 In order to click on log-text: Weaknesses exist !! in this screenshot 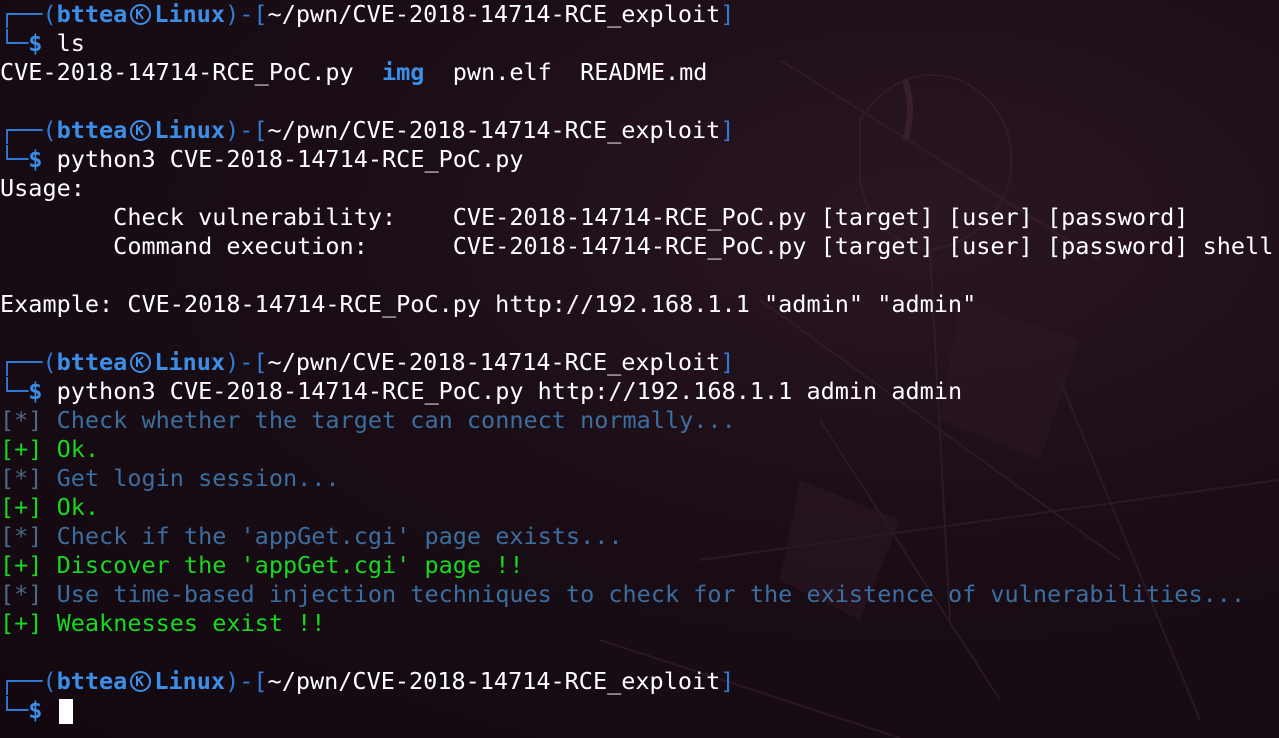, I will do `click(184, 623)`.